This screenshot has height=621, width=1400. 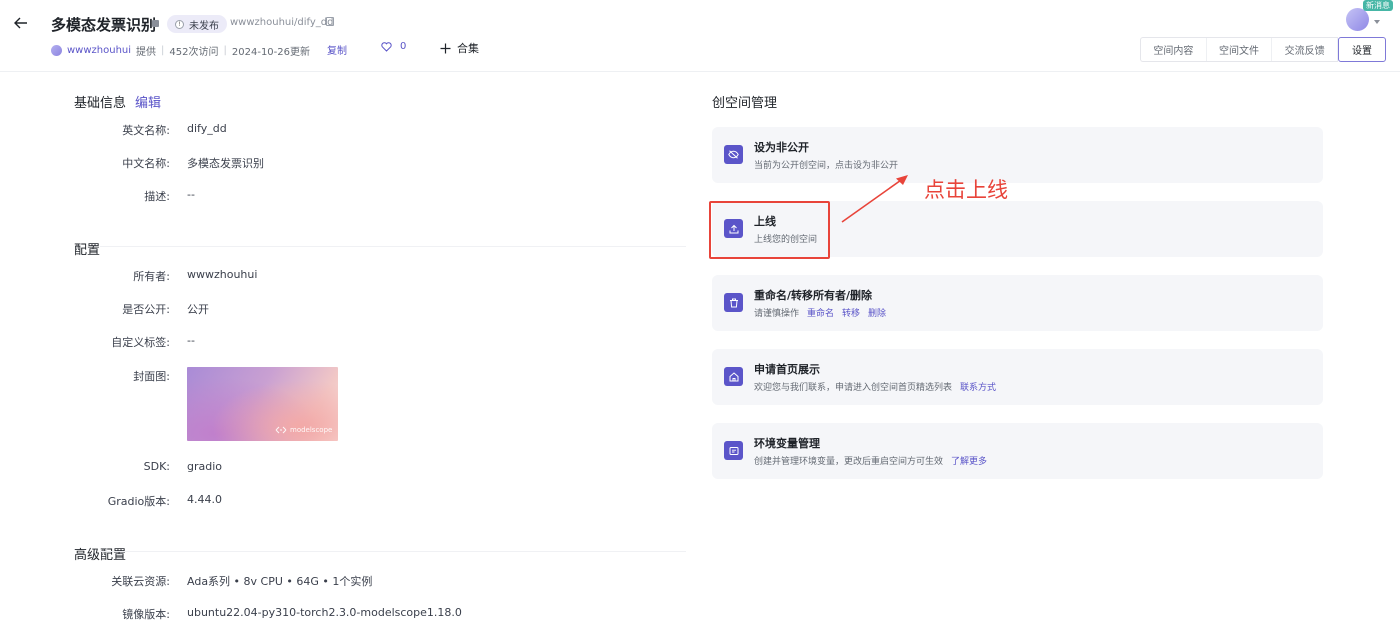 What do you see at coordinates (403, 46) in the screenshot?
I see `like-count: 0` at bounding box center [403, 46].